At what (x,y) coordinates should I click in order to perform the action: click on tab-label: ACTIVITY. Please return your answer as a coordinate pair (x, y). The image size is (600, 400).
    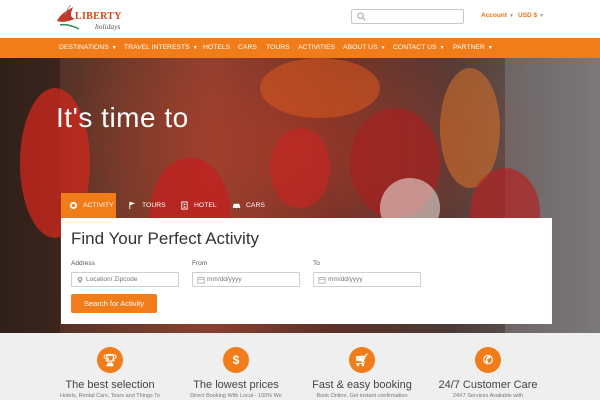
    Looking at the image, I should click on (98, 205).